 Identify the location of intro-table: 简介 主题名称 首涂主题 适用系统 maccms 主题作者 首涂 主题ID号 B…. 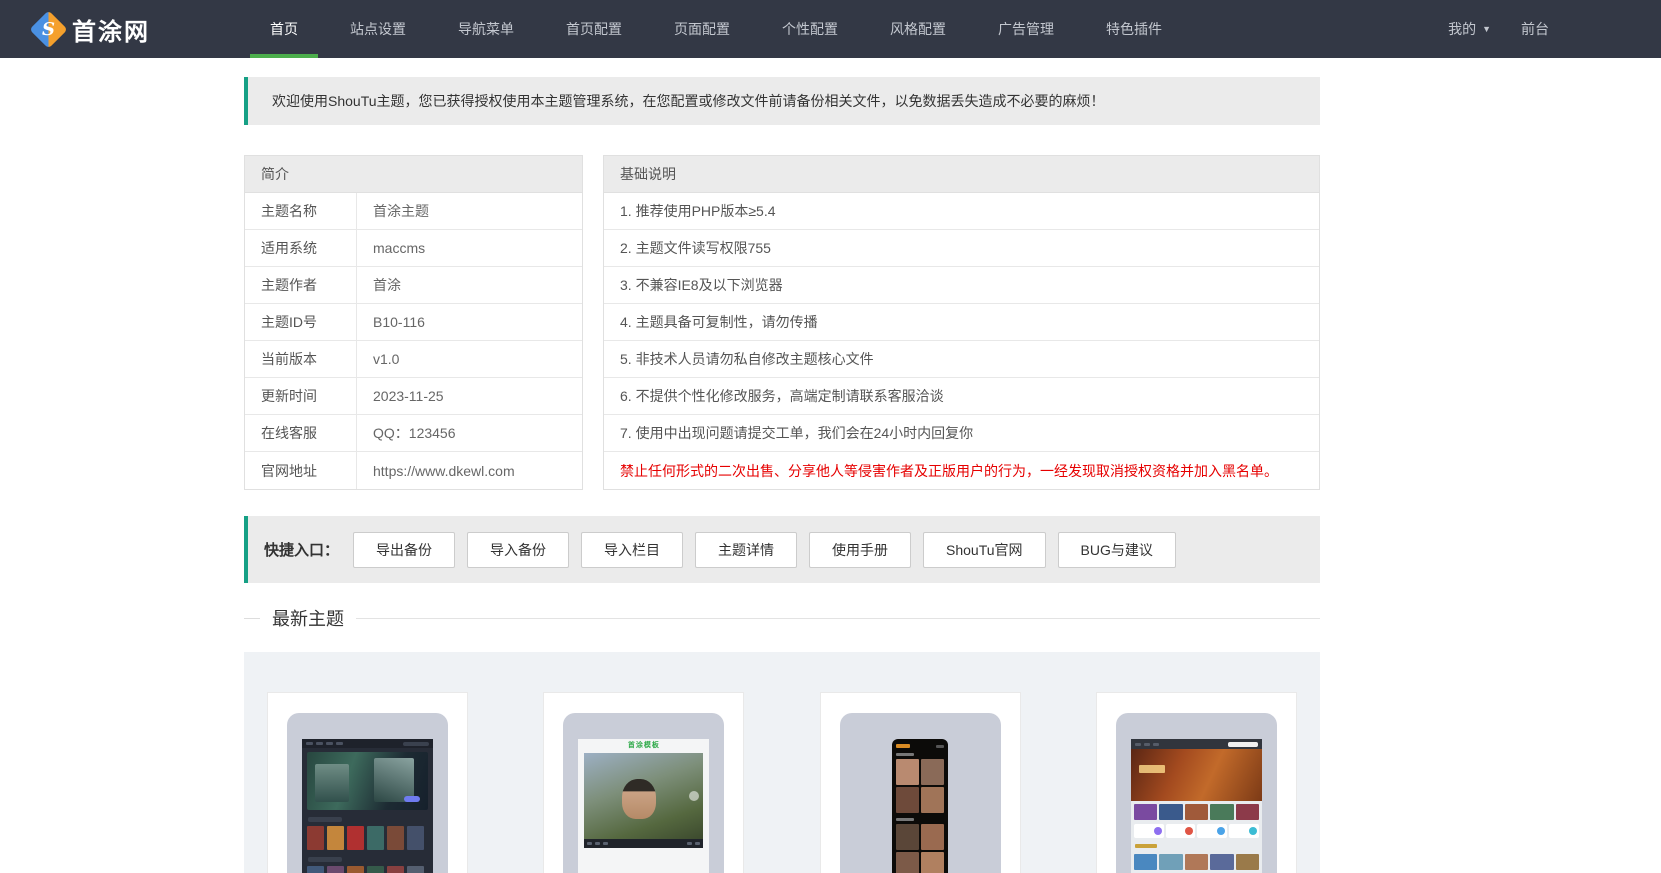
(413, 322).